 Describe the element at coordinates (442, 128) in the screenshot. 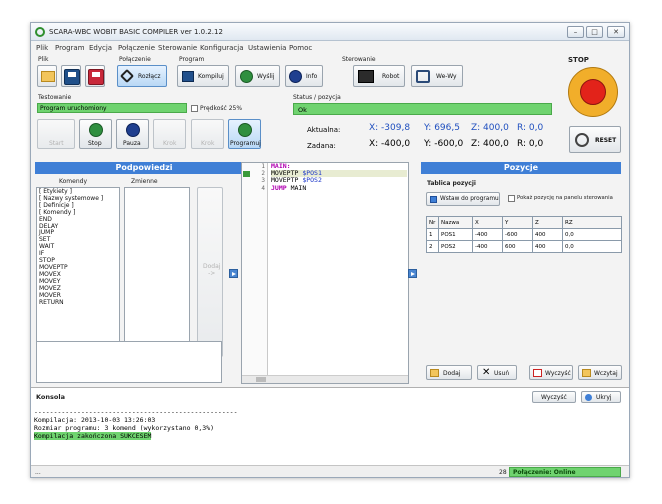

I see `actual-y: Y: 696,5` at that location.